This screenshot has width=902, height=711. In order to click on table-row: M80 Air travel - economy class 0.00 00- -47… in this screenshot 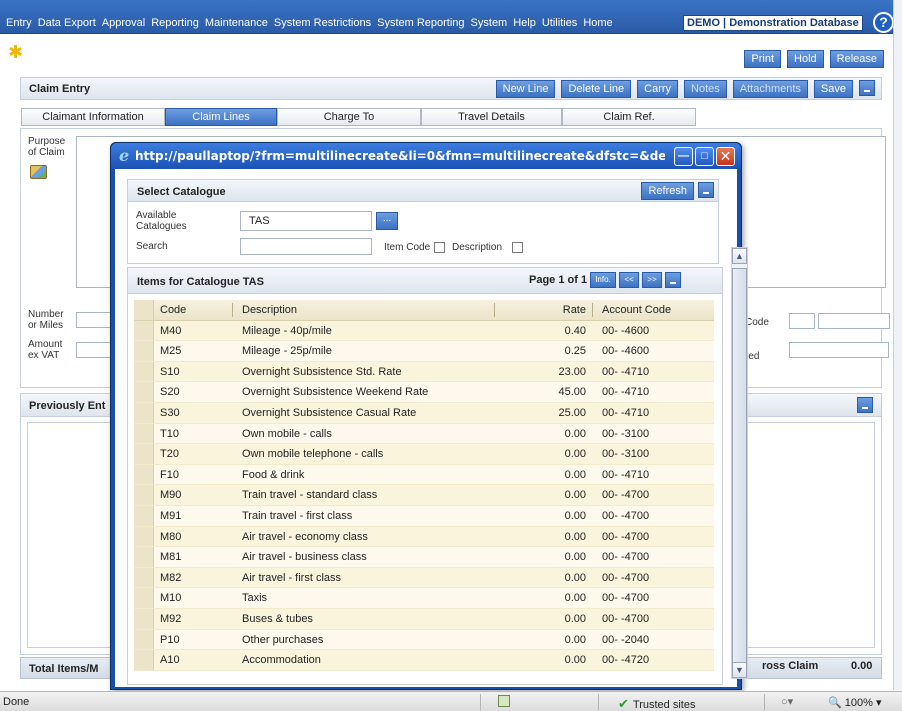, I will do `click(424, 537)`.